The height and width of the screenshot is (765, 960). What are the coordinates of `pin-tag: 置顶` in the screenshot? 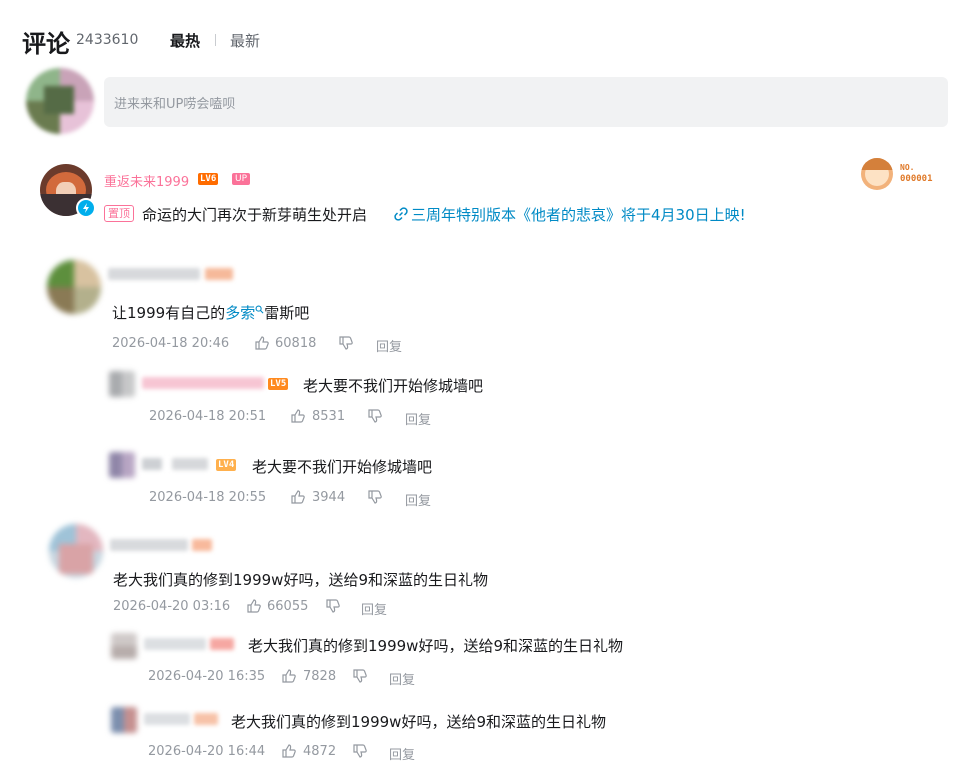 It's located at (119, 213).